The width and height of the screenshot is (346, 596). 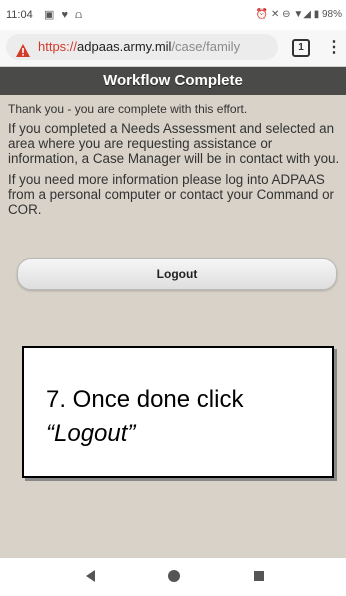 What do you see at coordinates (145, 399) in the screenshot?
I see `callout-step-text: 7. Once done click` at bounding box center [145, 399].